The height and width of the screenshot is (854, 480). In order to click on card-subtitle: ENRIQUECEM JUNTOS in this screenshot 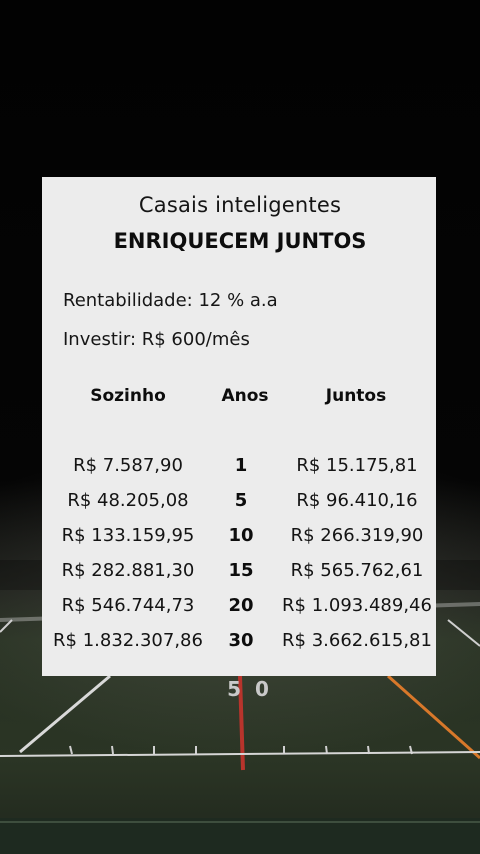, I will do `click(240, 241)`.